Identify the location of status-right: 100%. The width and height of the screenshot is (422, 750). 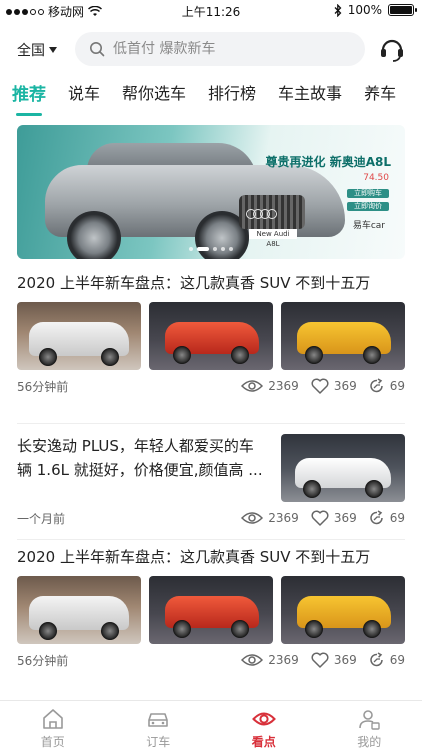
(375, 10).